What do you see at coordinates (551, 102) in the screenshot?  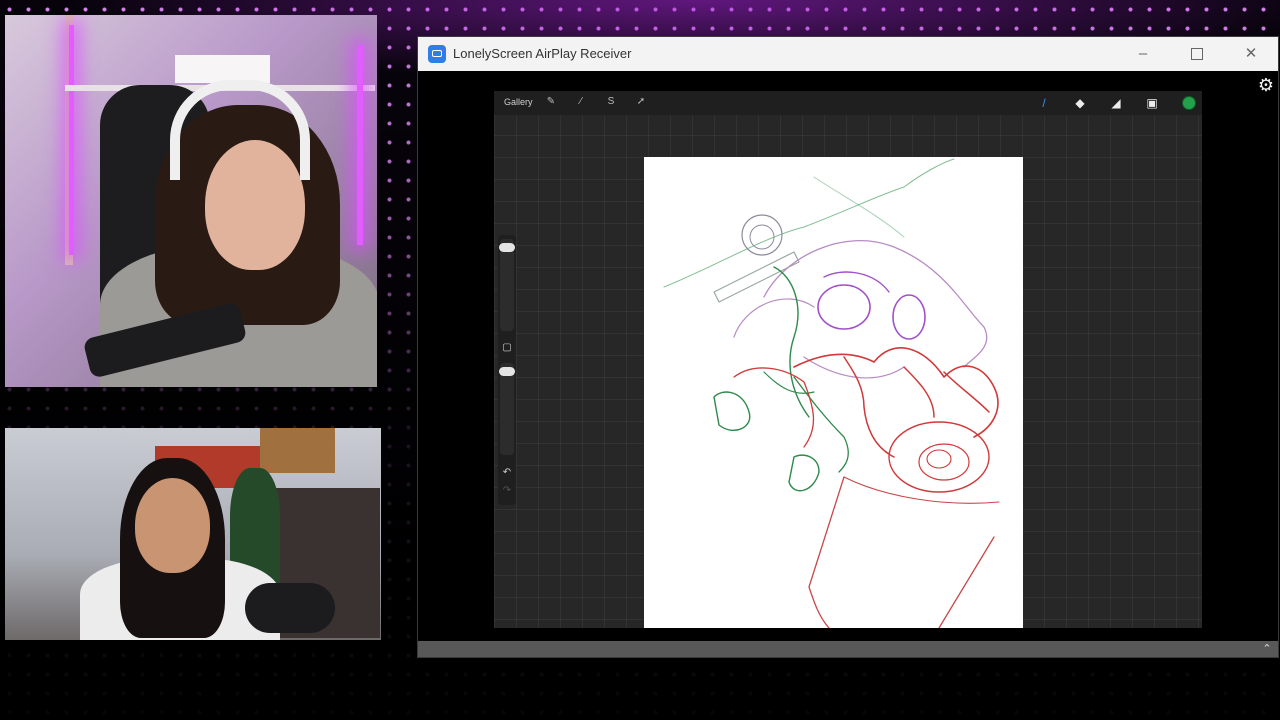 I see `wrench-icon: ✎` at bounding box center [551, 102].